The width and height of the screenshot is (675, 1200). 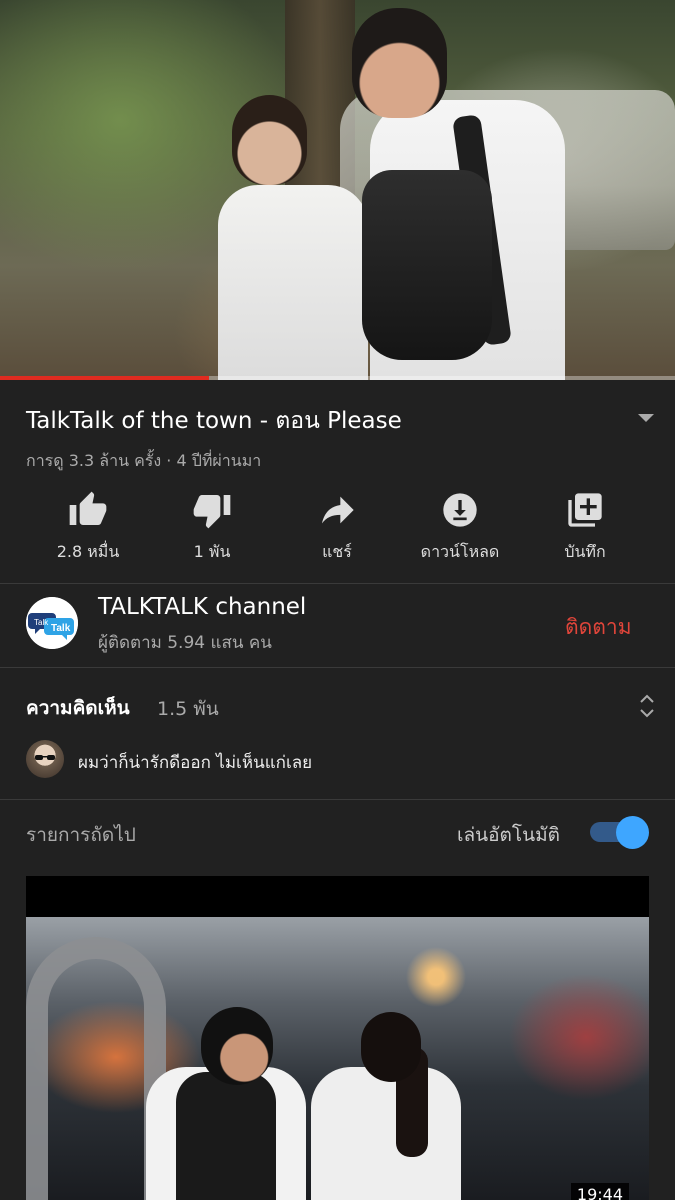 I want to click on channel-name: TALKTALK channel, so click(x=202, y=607).